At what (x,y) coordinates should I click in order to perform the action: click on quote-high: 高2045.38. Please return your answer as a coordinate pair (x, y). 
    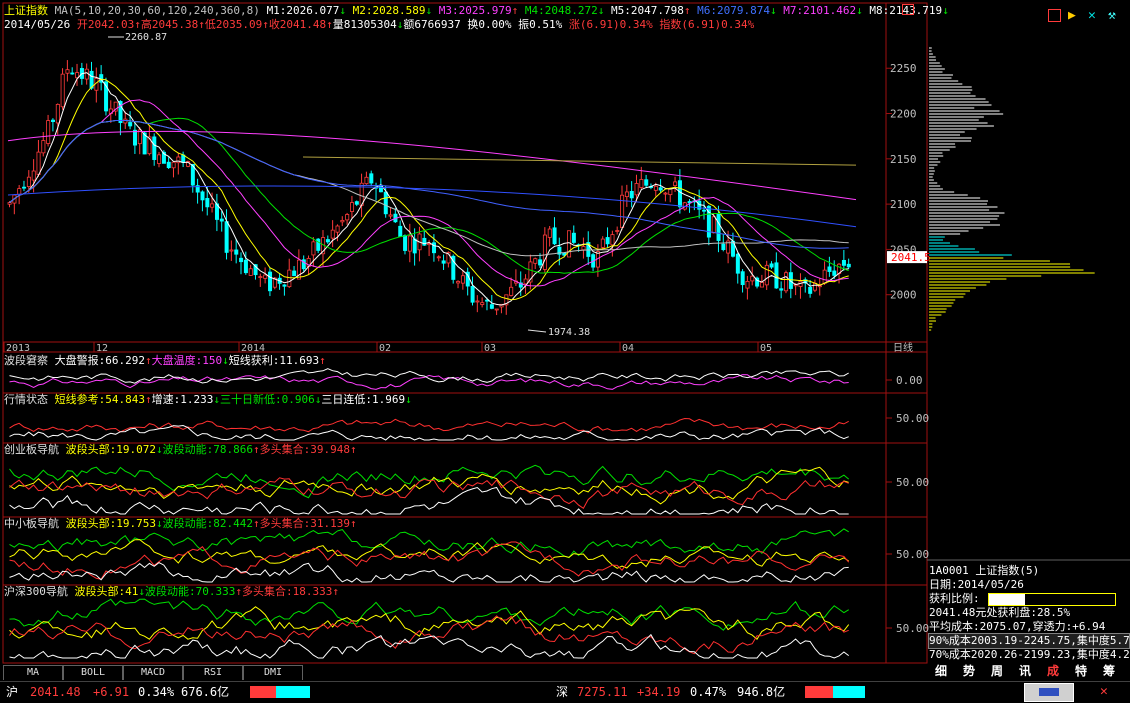
    Looking at the image, I should click on (169, 24).